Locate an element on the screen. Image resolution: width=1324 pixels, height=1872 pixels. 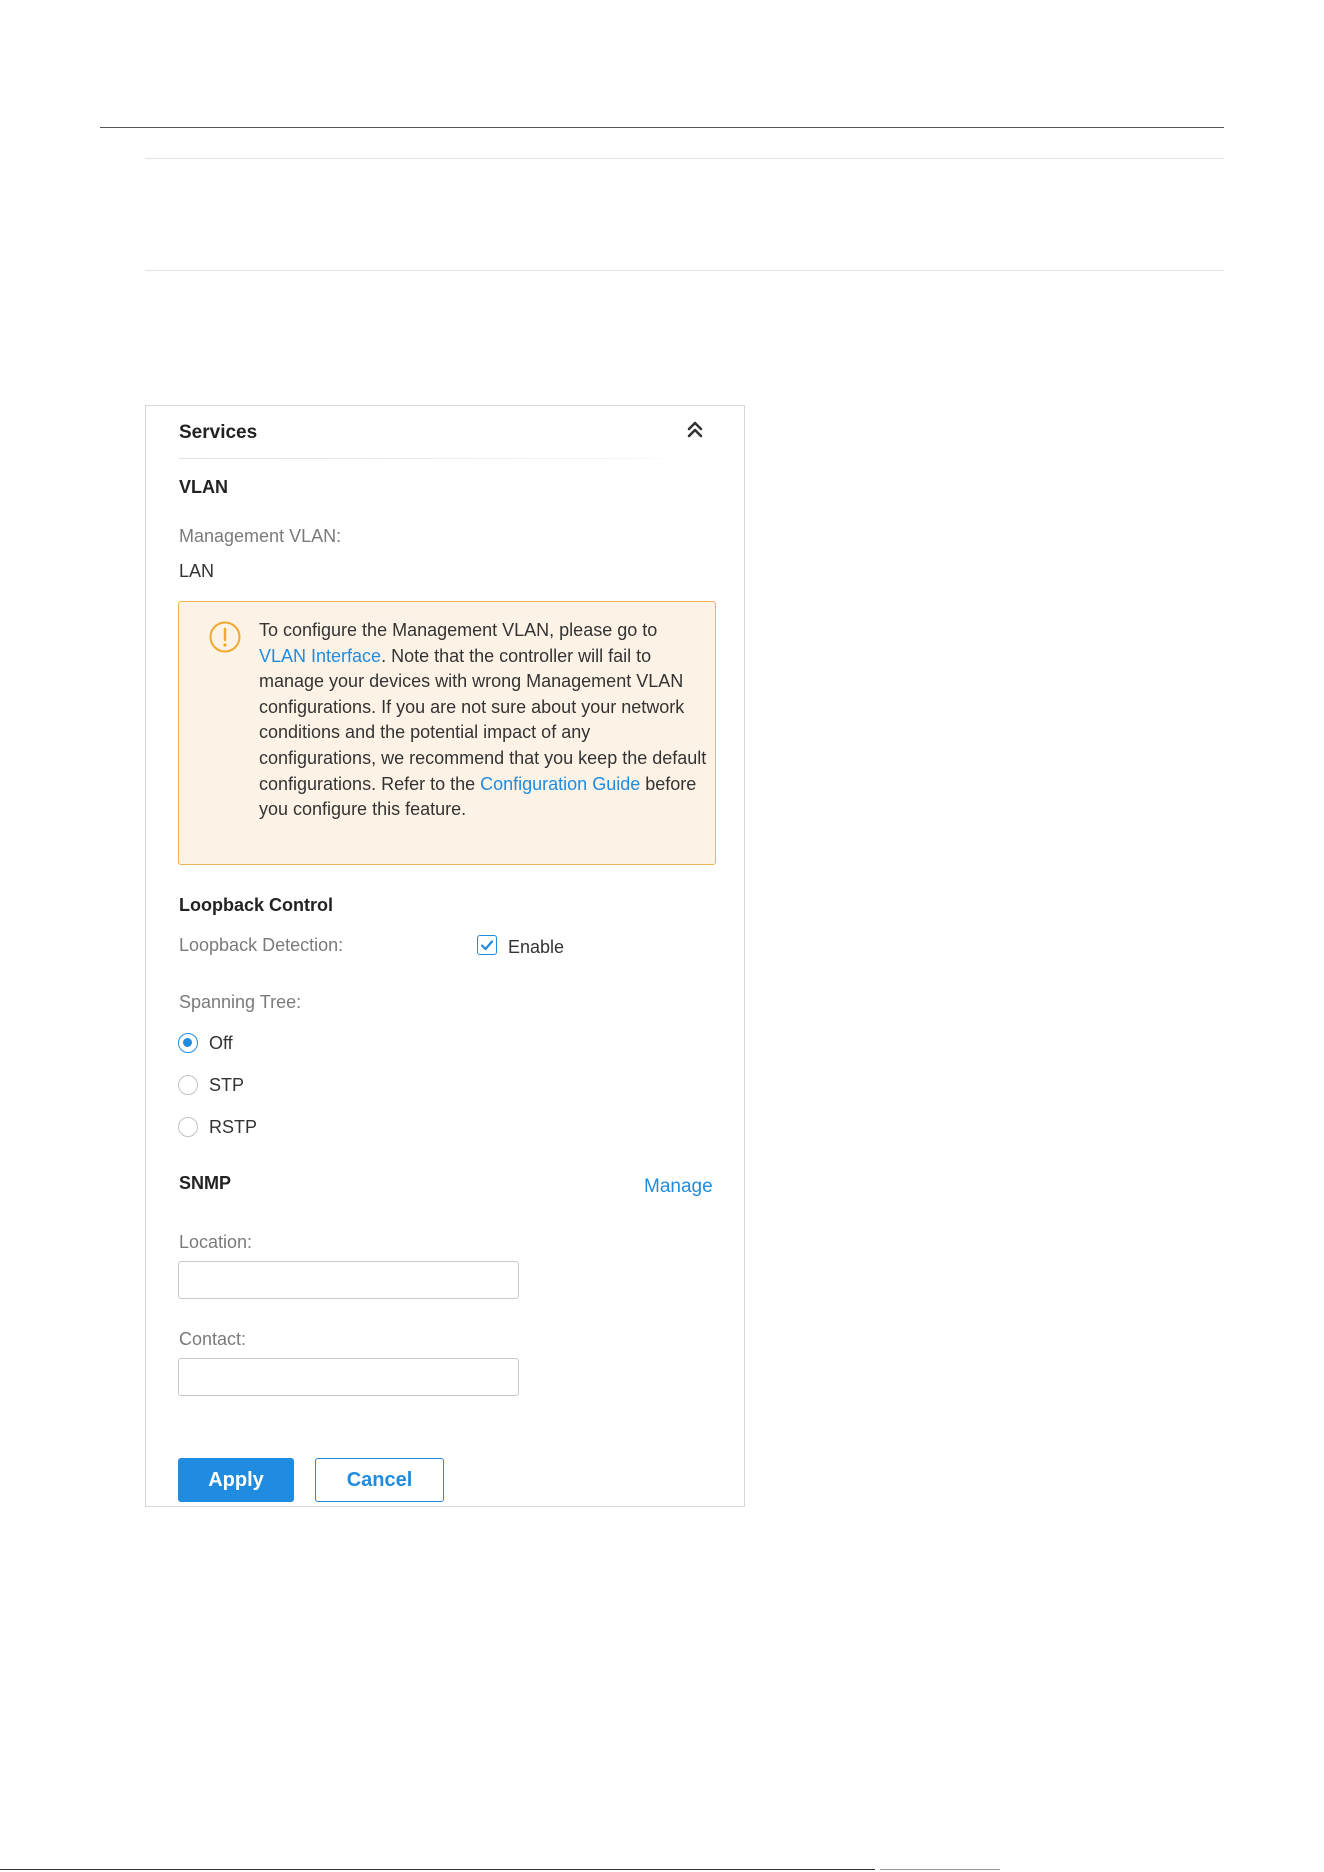
management-vlan-value: LAN is located at coordinates (197, 571).